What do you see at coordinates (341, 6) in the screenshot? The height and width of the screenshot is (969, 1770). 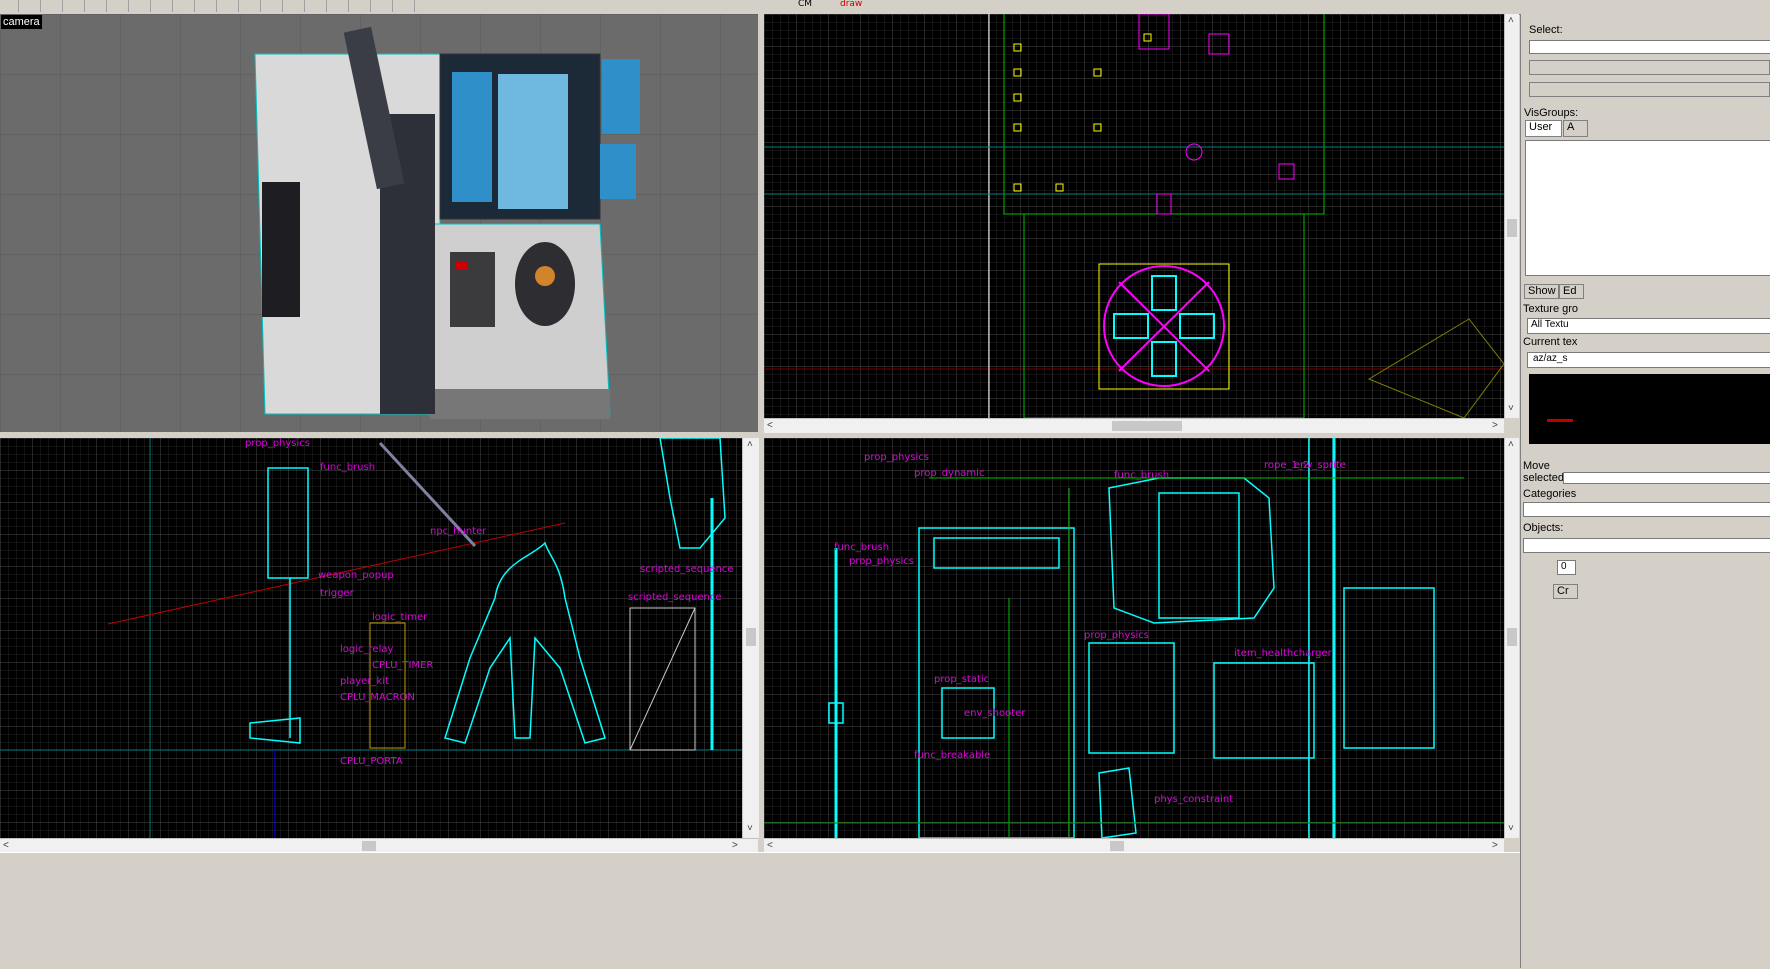 I see `texture-app-tool-button` at bounding box center [341, 6].